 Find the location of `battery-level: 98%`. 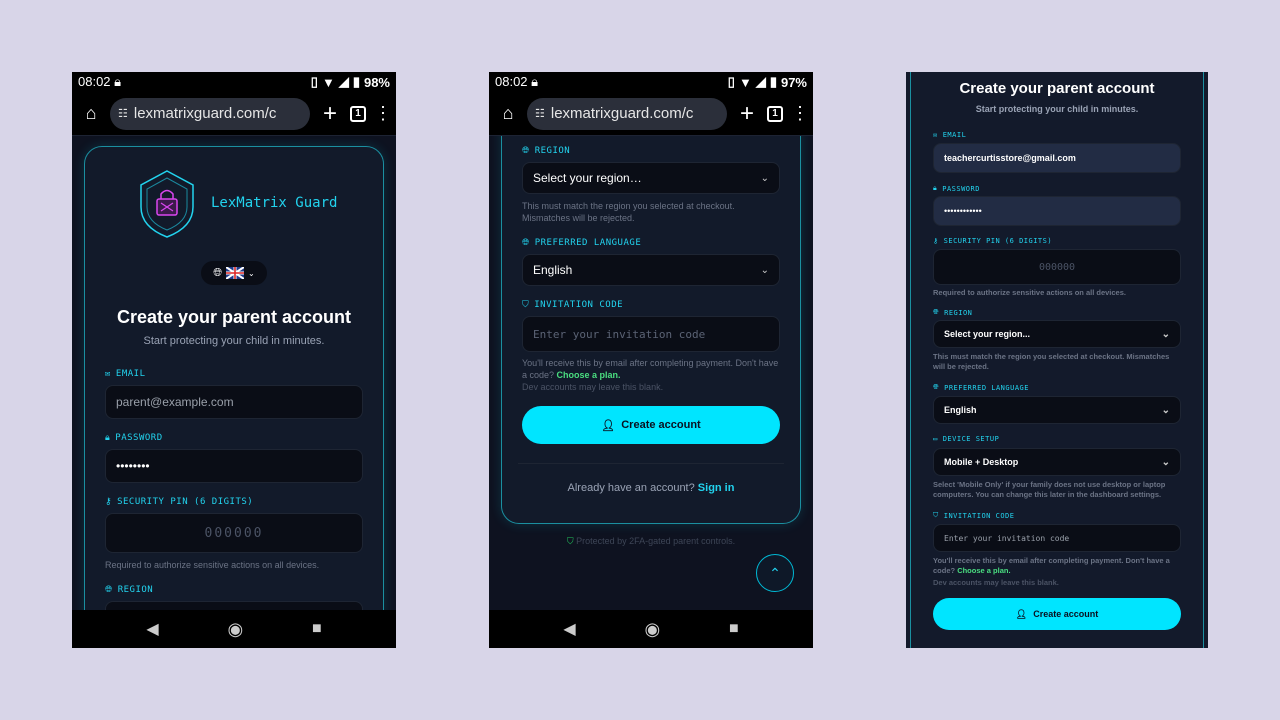

battery-level: 98% is located at coordinates (376, 82).